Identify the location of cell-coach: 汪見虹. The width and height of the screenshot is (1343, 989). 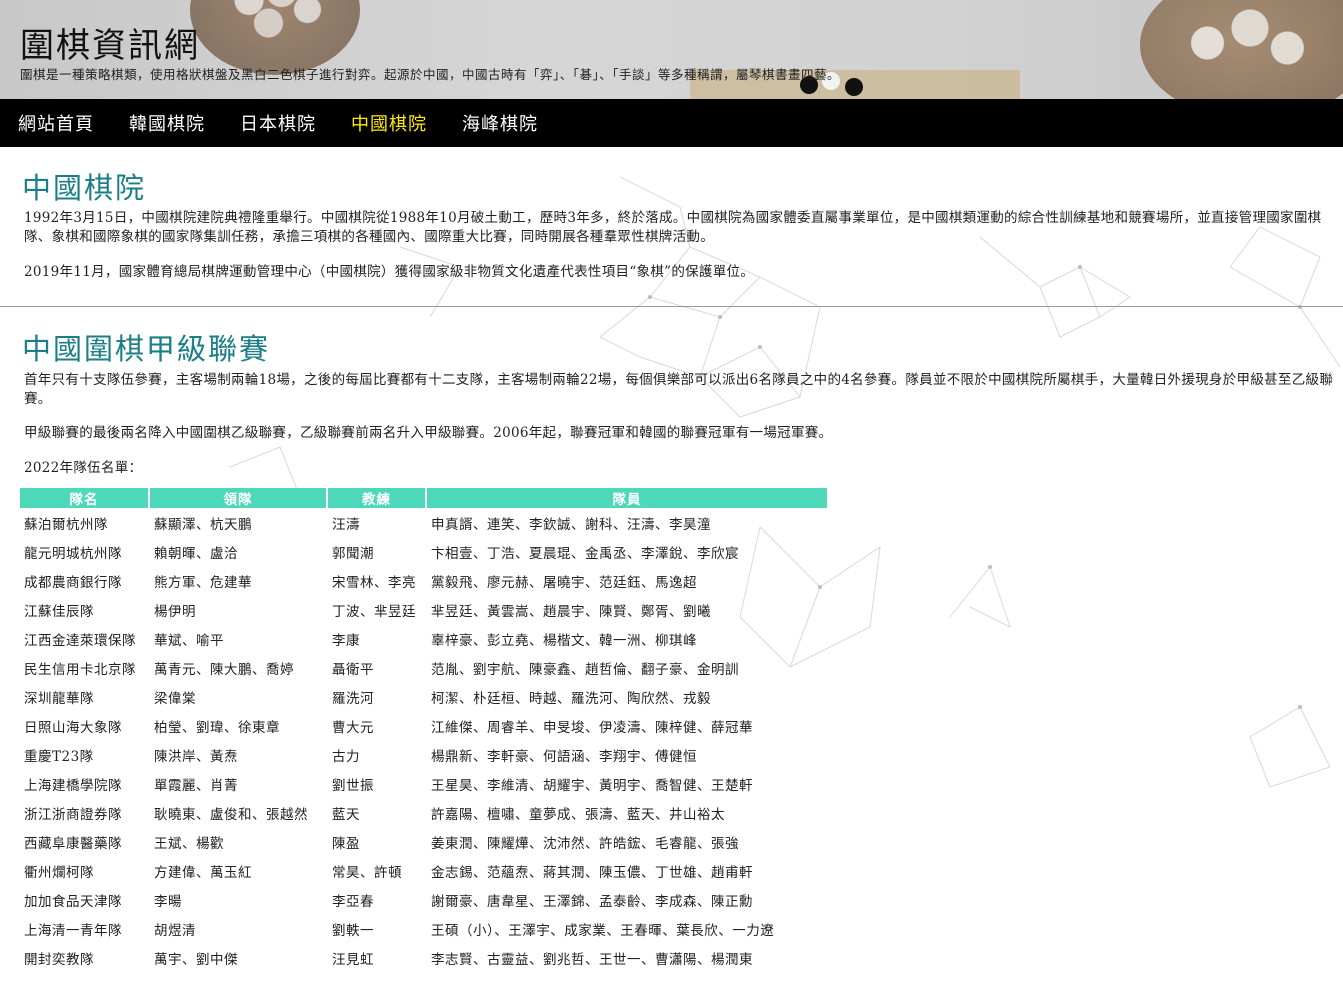
(353, 959).